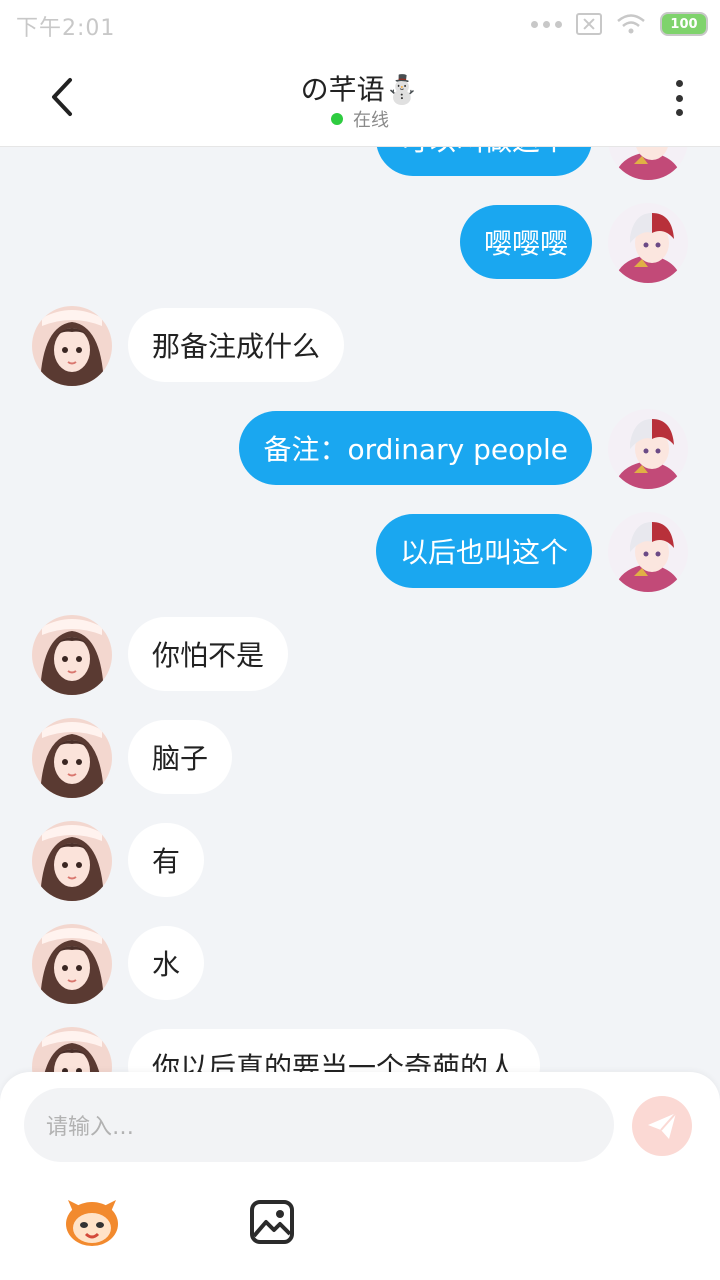 Image resolution: width=720 pixels, height=1280 pixels. What do you see at coordinates (360, 552) in the screenshot?
I see `message-row: 以后也叫这个` at bounding box center [360, 552].